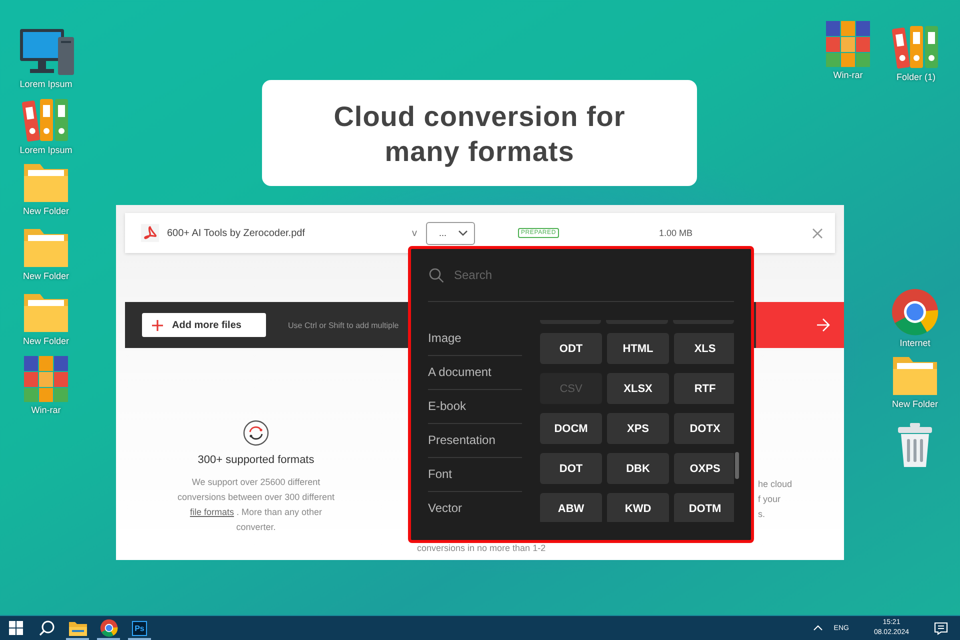 The image size is (960, 640). I want to click on category-item: Font, so click(475, 474).